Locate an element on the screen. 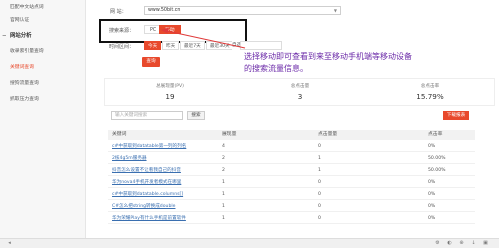 This screenshot has width=499, height=248. bottom-toolbar: ◂ ⚙ ◐ ⊕ ↓ ▣ is located at coordinates (249, 243).